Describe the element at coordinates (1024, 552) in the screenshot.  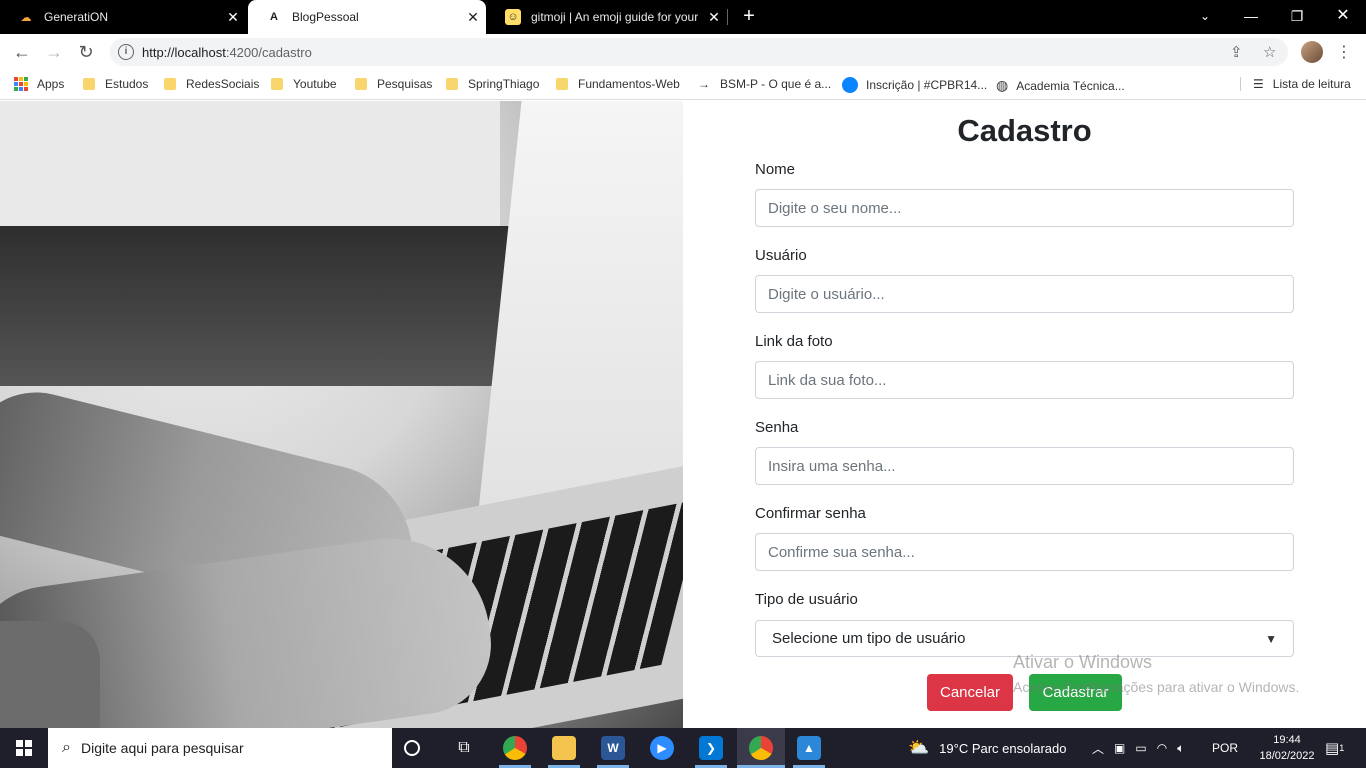
I see `confirm-password-input` at that location.